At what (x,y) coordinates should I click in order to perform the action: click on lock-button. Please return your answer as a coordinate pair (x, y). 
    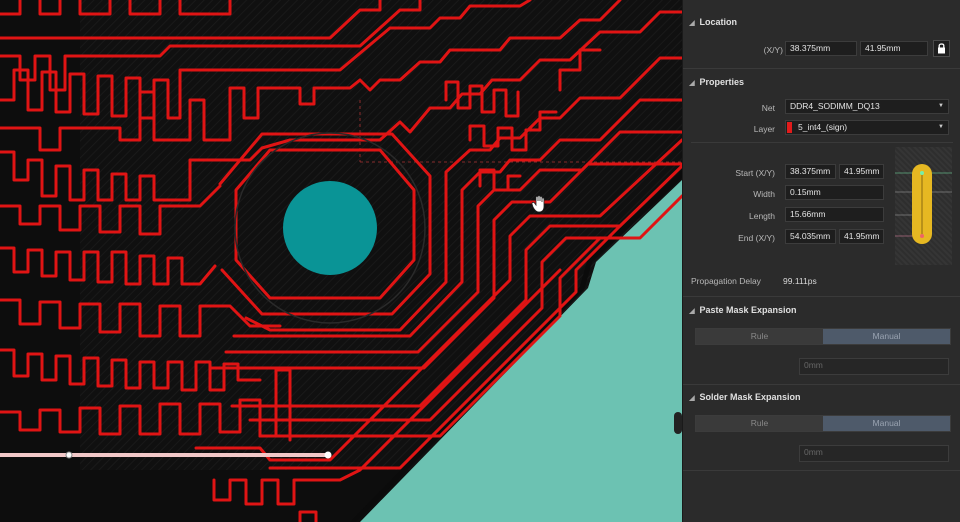
    Looking at the image, I should click on (941, 48).